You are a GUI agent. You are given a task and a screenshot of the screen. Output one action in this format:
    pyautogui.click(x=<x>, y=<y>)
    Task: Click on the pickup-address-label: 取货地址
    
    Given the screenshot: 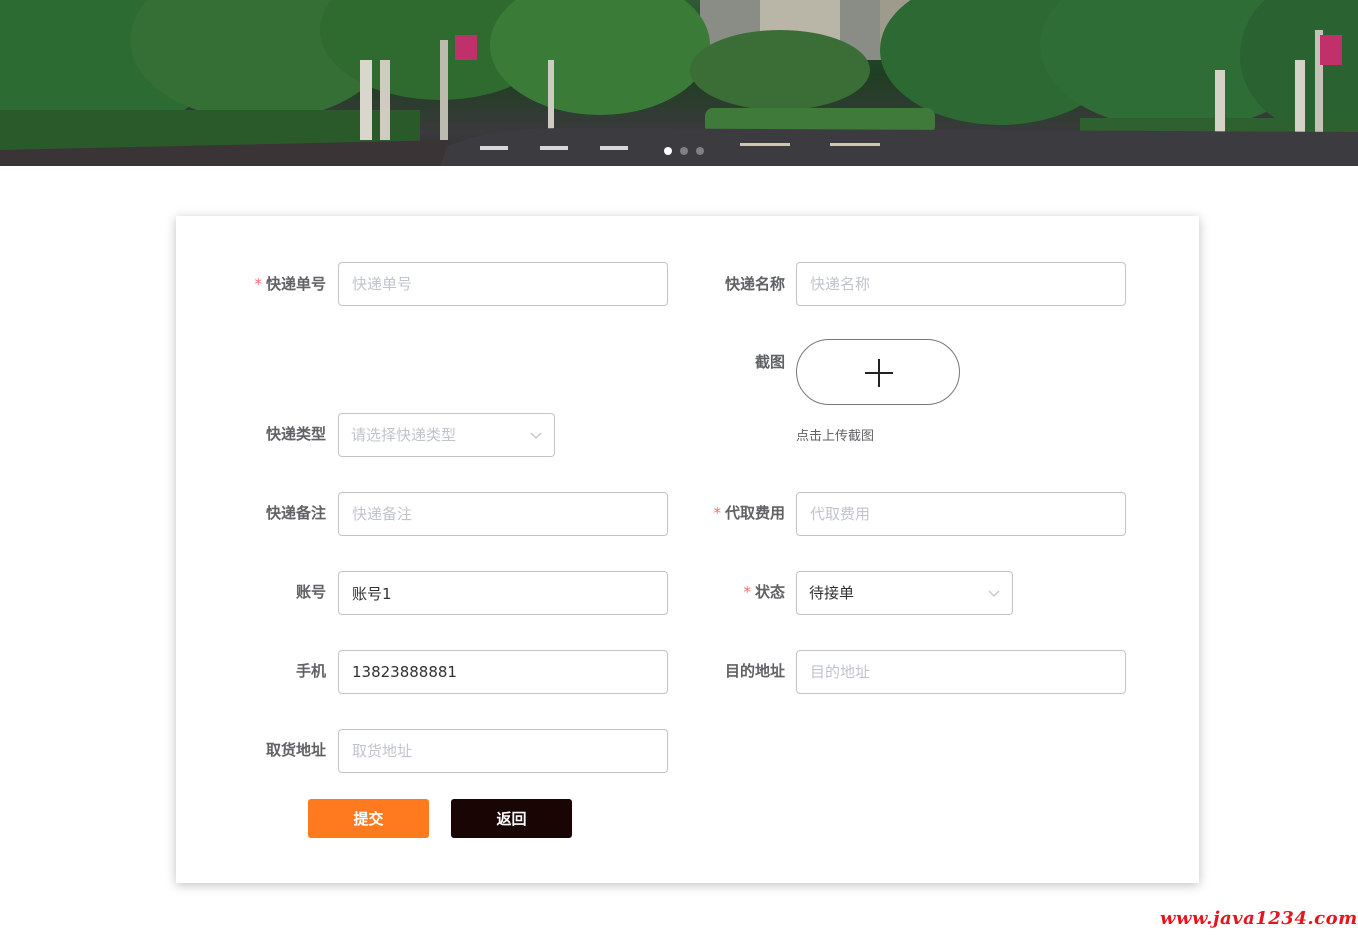 What is the action you would take?
    pyautogui.click(x=295, y=750)
    